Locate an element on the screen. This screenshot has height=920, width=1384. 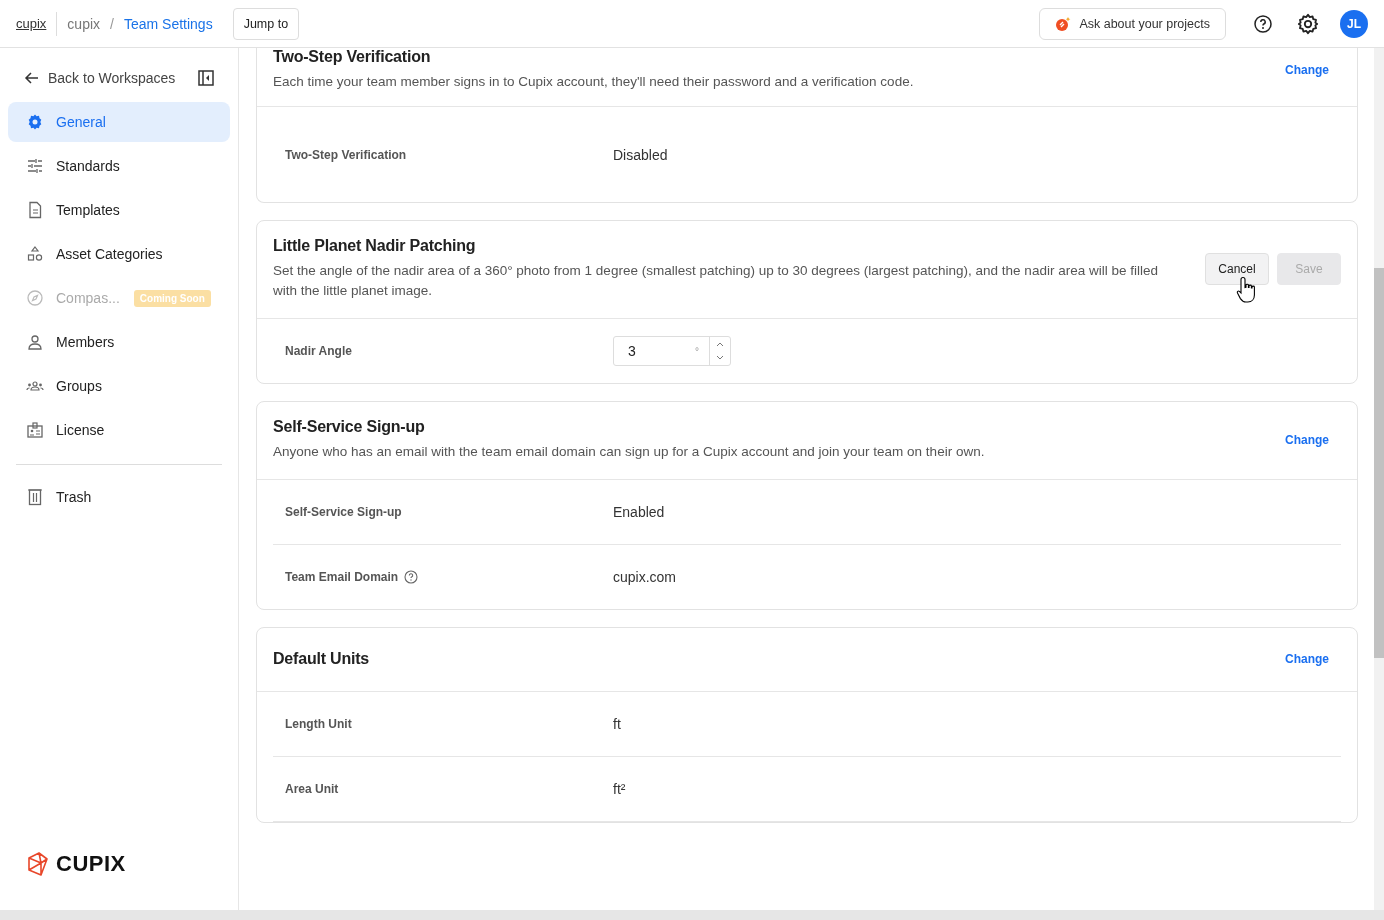
logo-wordmark: CUPIX is located at coordinates (91, 864).